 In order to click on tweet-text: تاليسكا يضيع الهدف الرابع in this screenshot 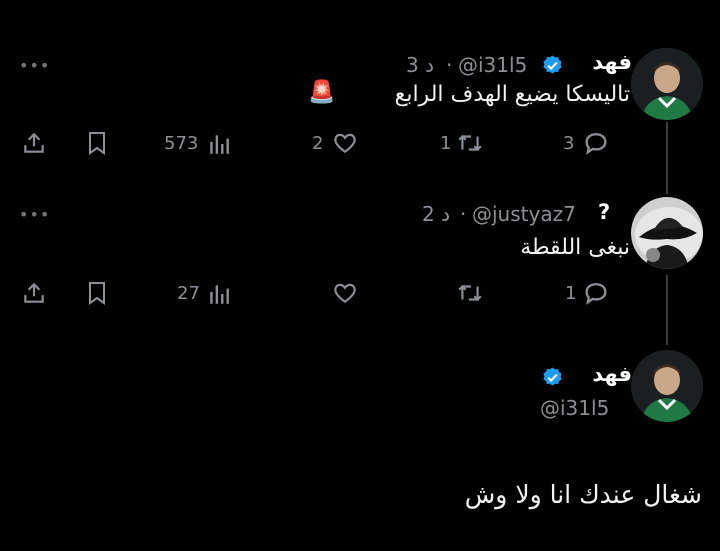, I will do `click(512, 94)`.